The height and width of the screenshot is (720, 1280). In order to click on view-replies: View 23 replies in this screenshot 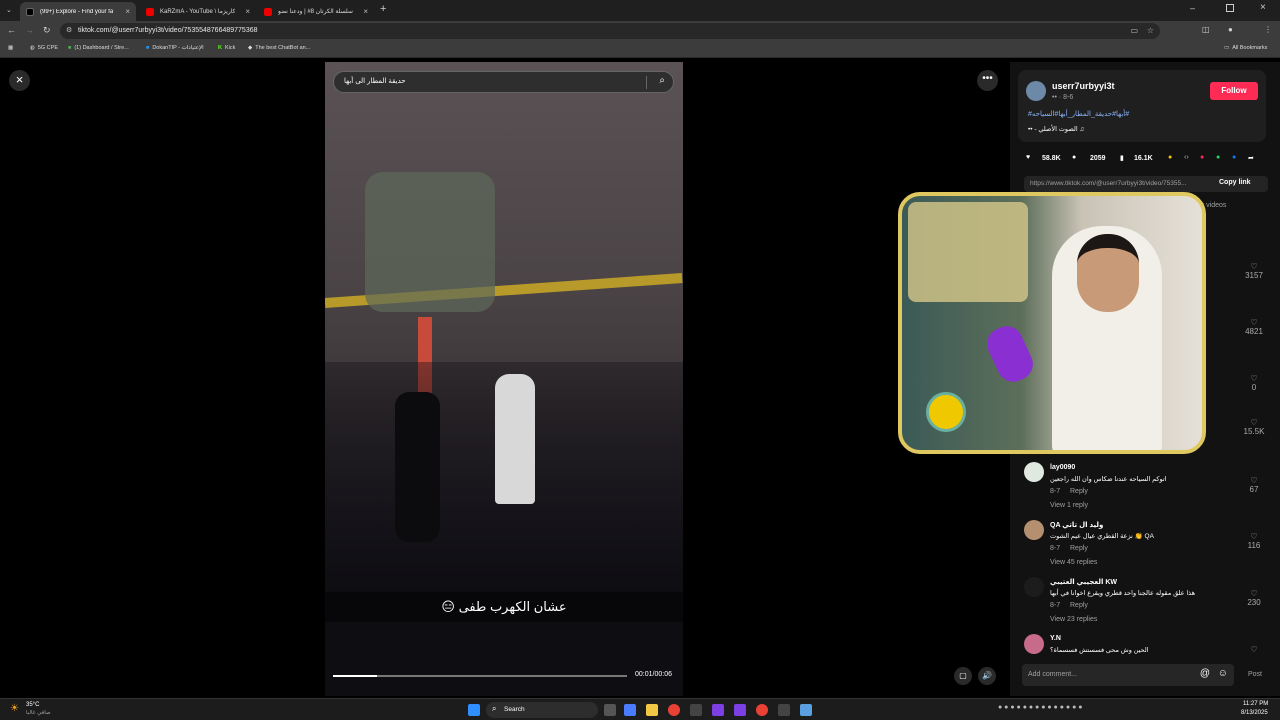, I will do `click(1073, 619)`.